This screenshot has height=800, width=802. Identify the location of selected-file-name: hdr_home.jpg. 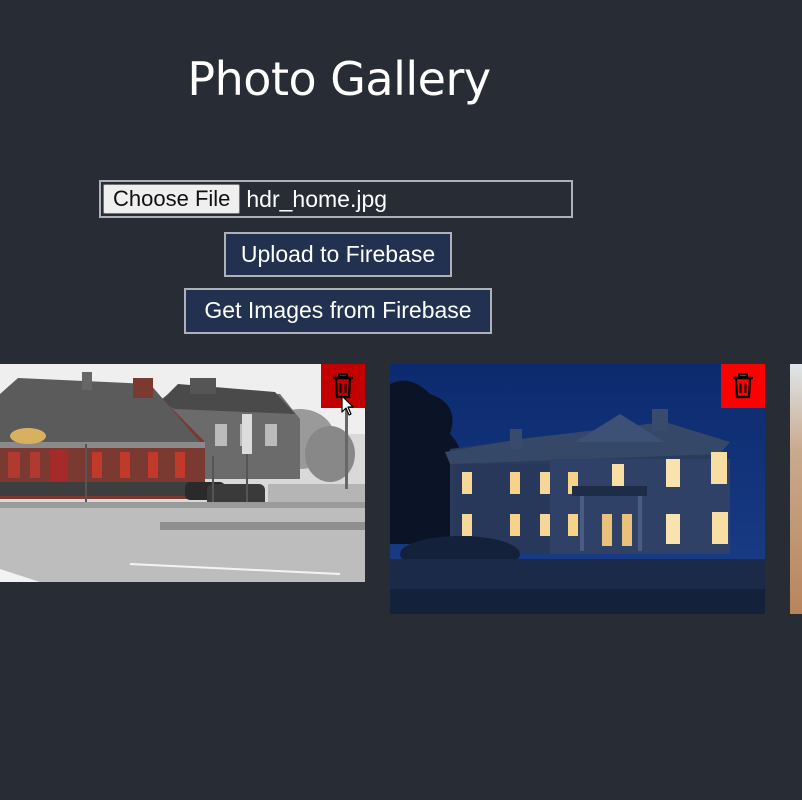
(317, 198).